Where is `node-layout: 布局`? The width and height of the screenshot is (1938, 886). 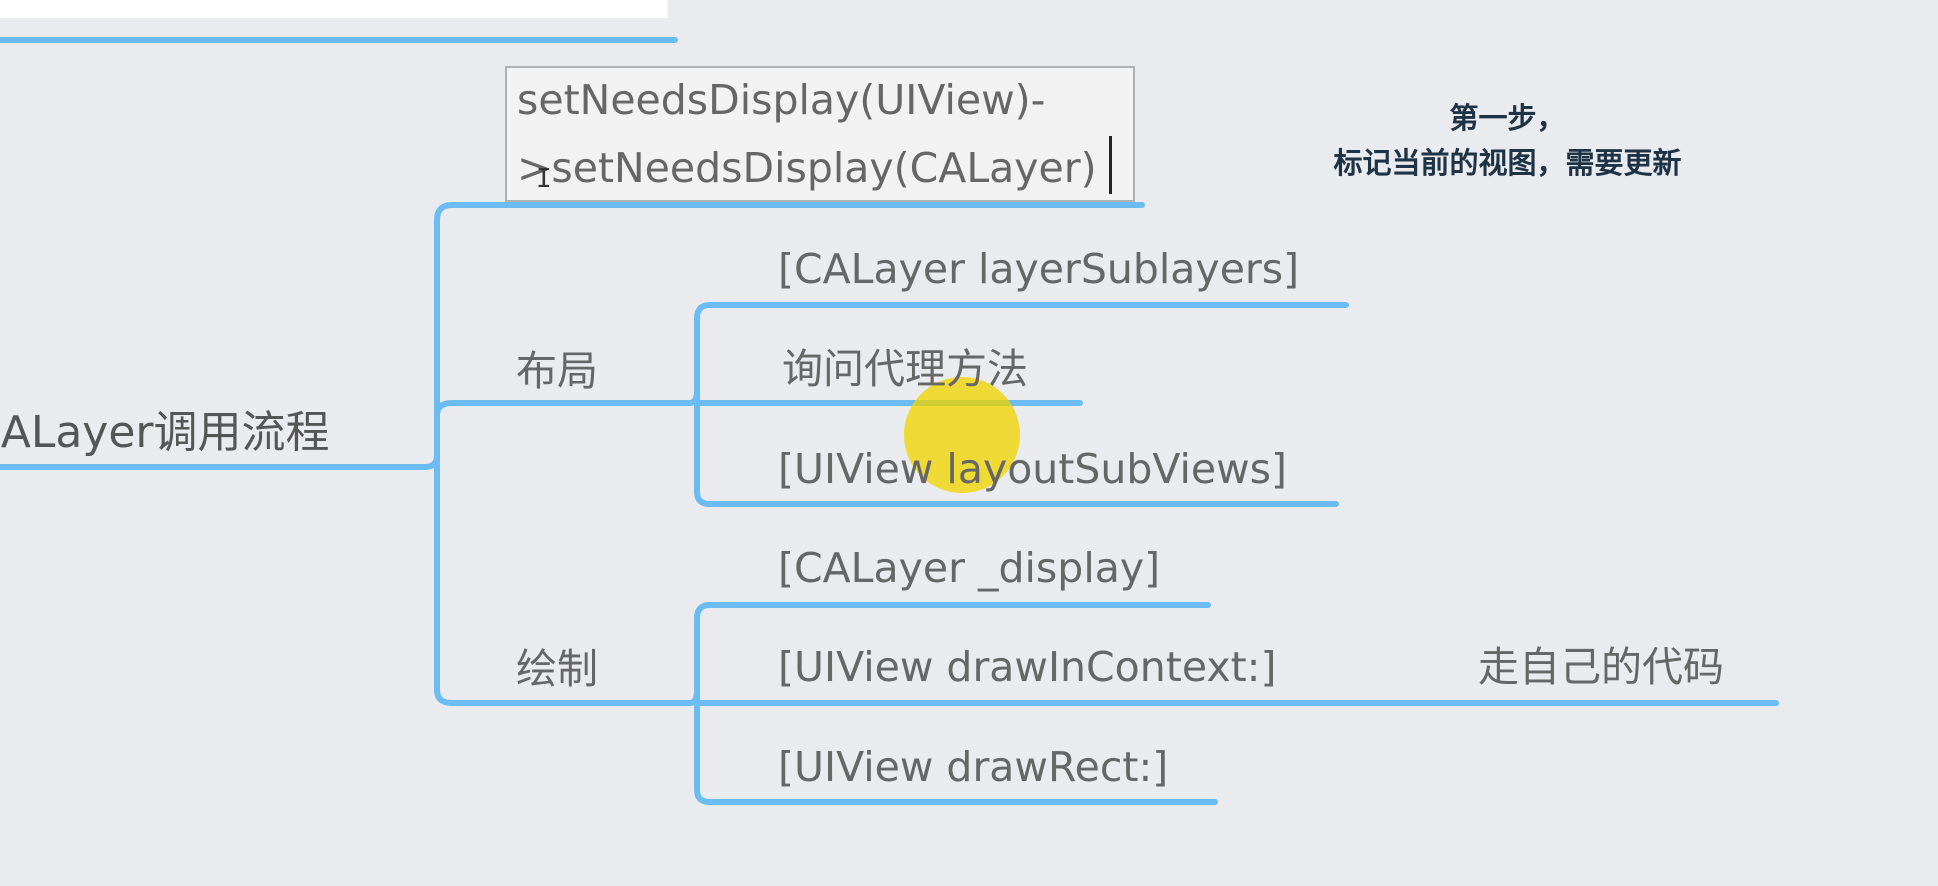 node-layout: 布局 is located at coordinates (557, 371).